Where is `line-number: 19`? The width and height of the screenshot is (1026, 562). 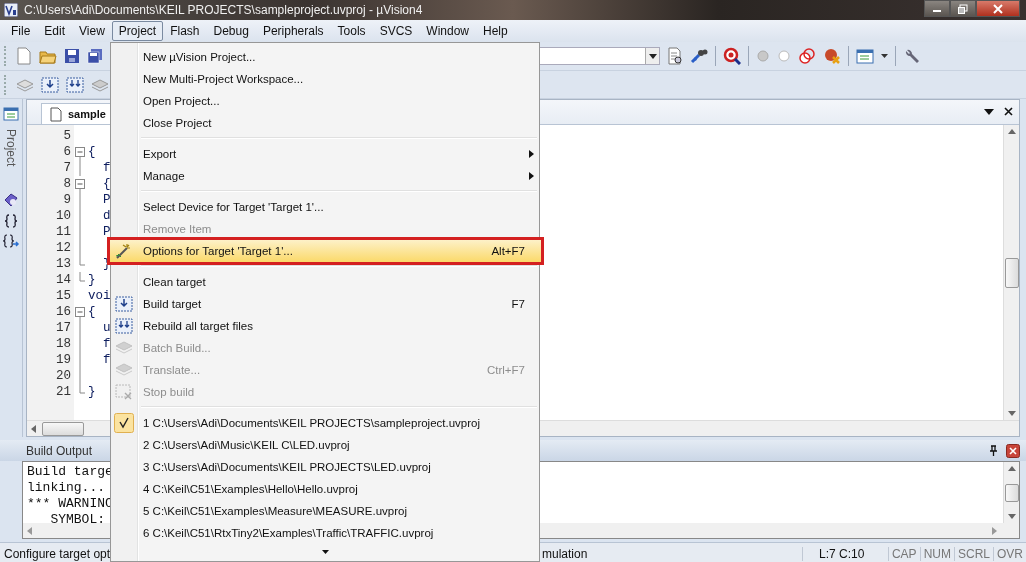
line-number: 19 is located at coordinates (63, 360).